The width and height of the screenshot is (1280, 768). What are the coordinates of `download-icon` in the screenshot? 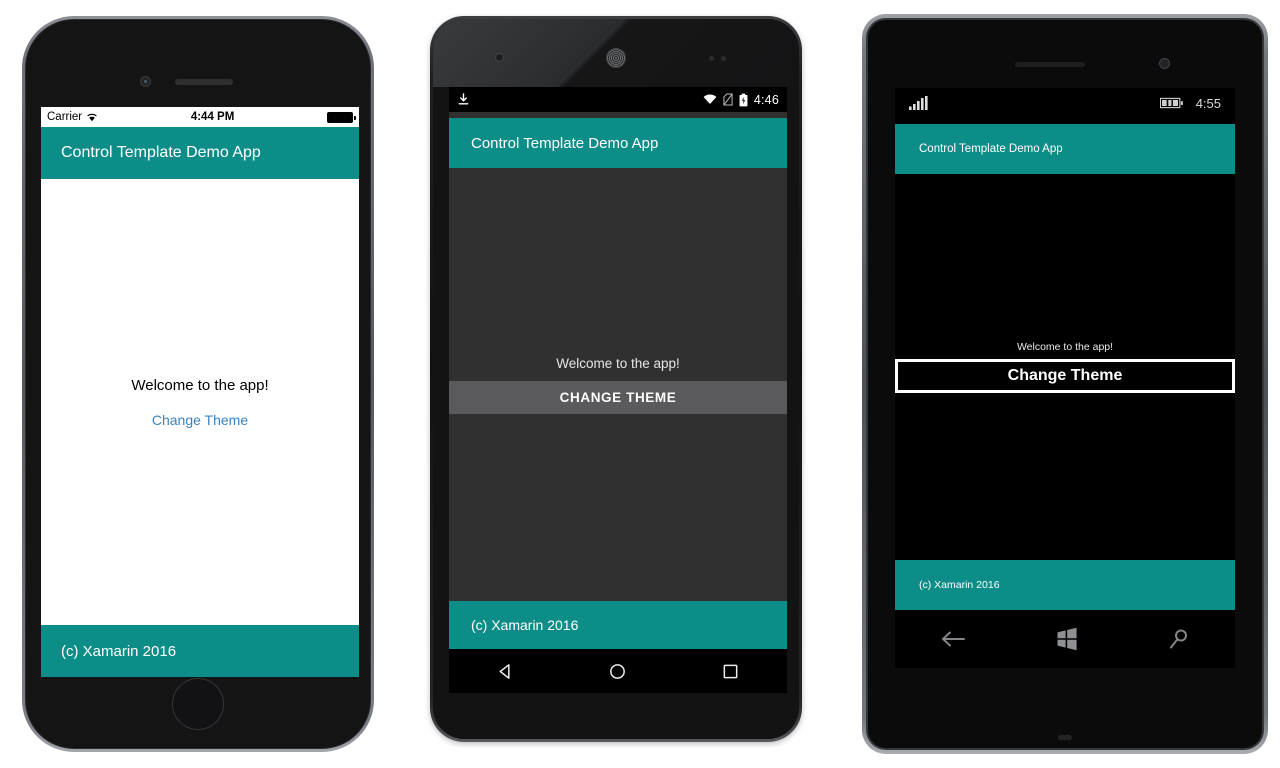 It's located at (463, 99).